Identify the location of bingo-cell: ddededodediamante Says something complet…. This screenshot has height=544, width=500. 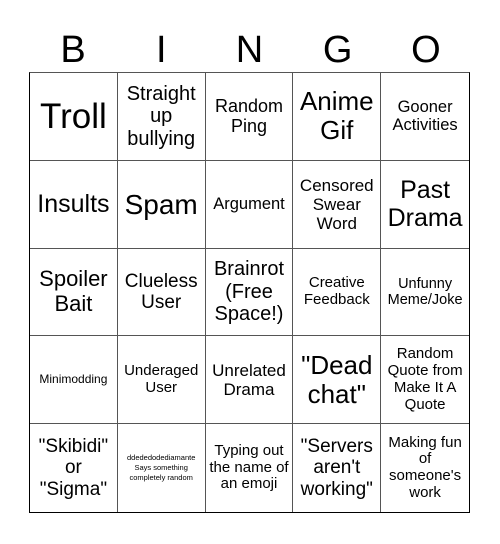
(162, 468).